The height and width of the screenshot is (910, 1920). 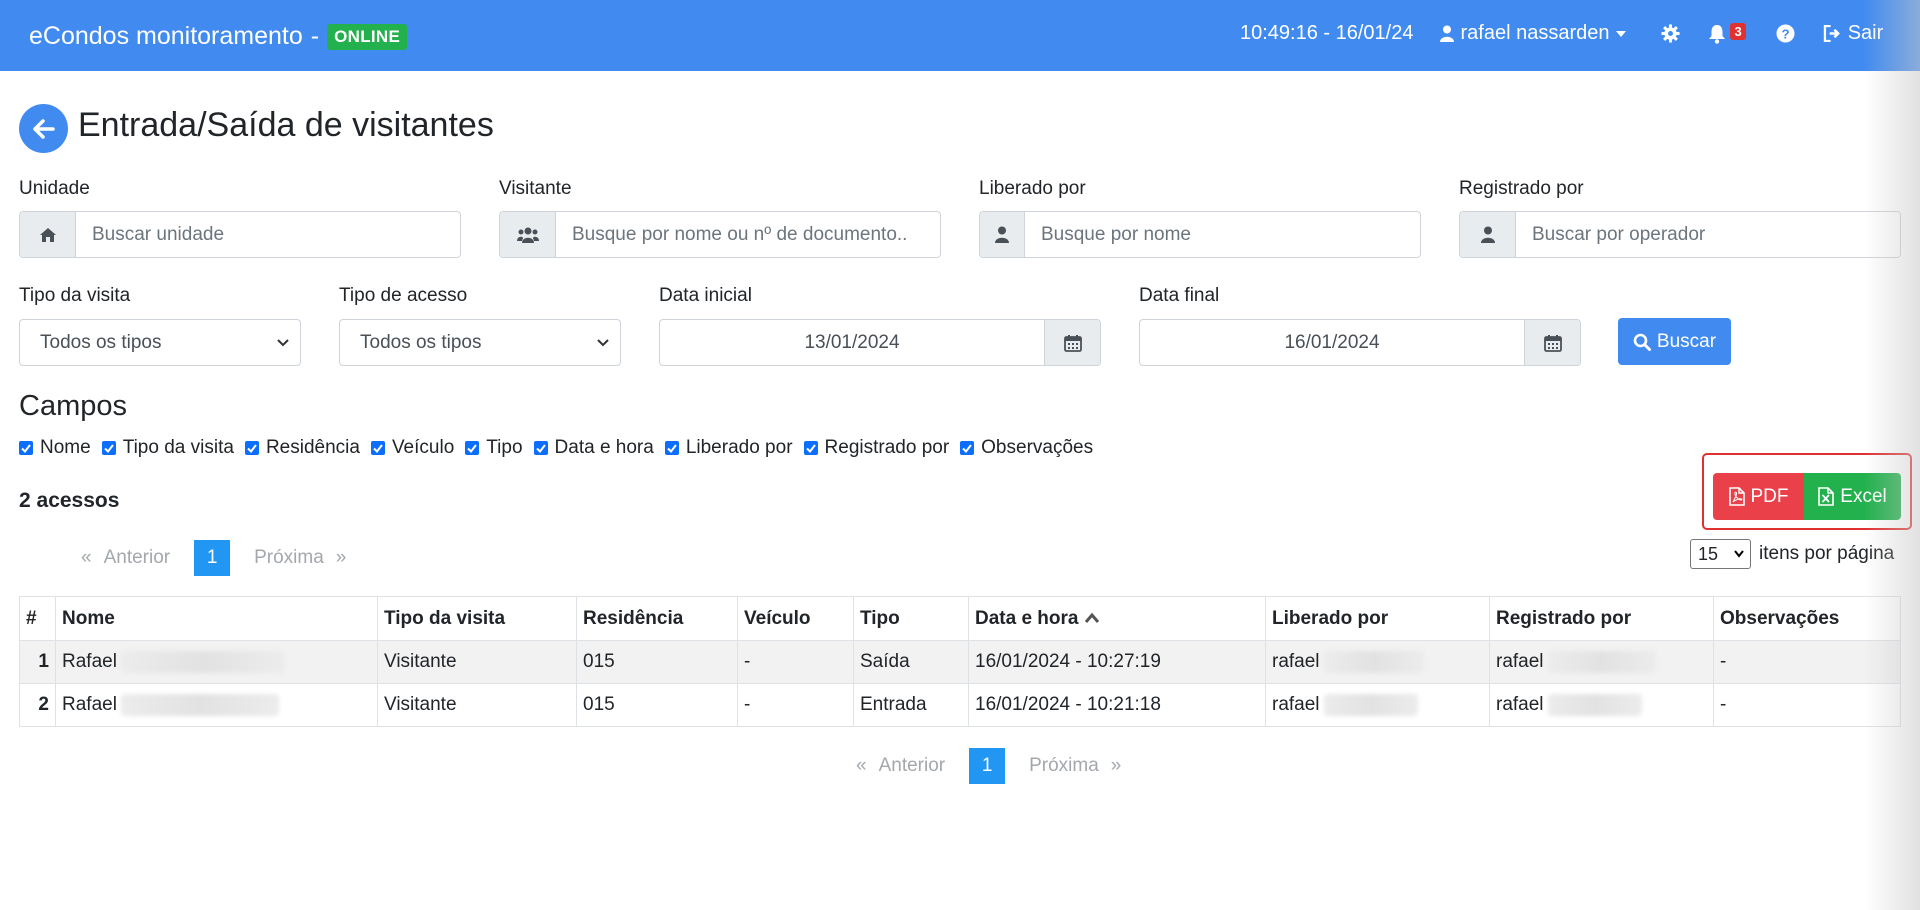 What do you see at coordinates (1601, 618) in the screenshot?
I see `col-registrado: Registrado por` at bounding box center [1601, 618].